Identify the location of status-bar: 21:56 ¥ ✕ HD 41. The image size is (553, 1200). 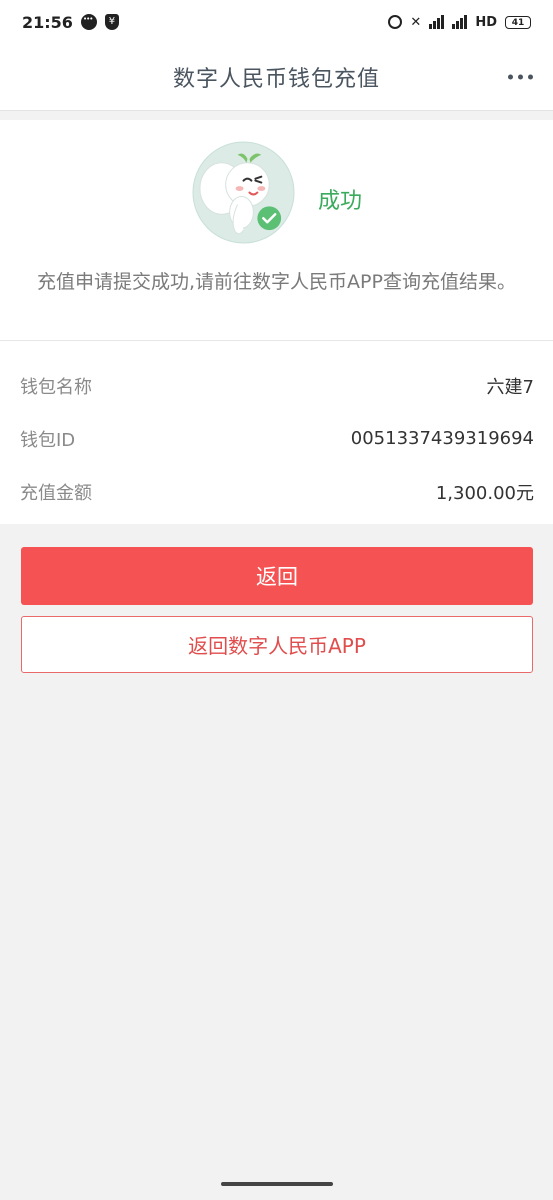
(276, 22).